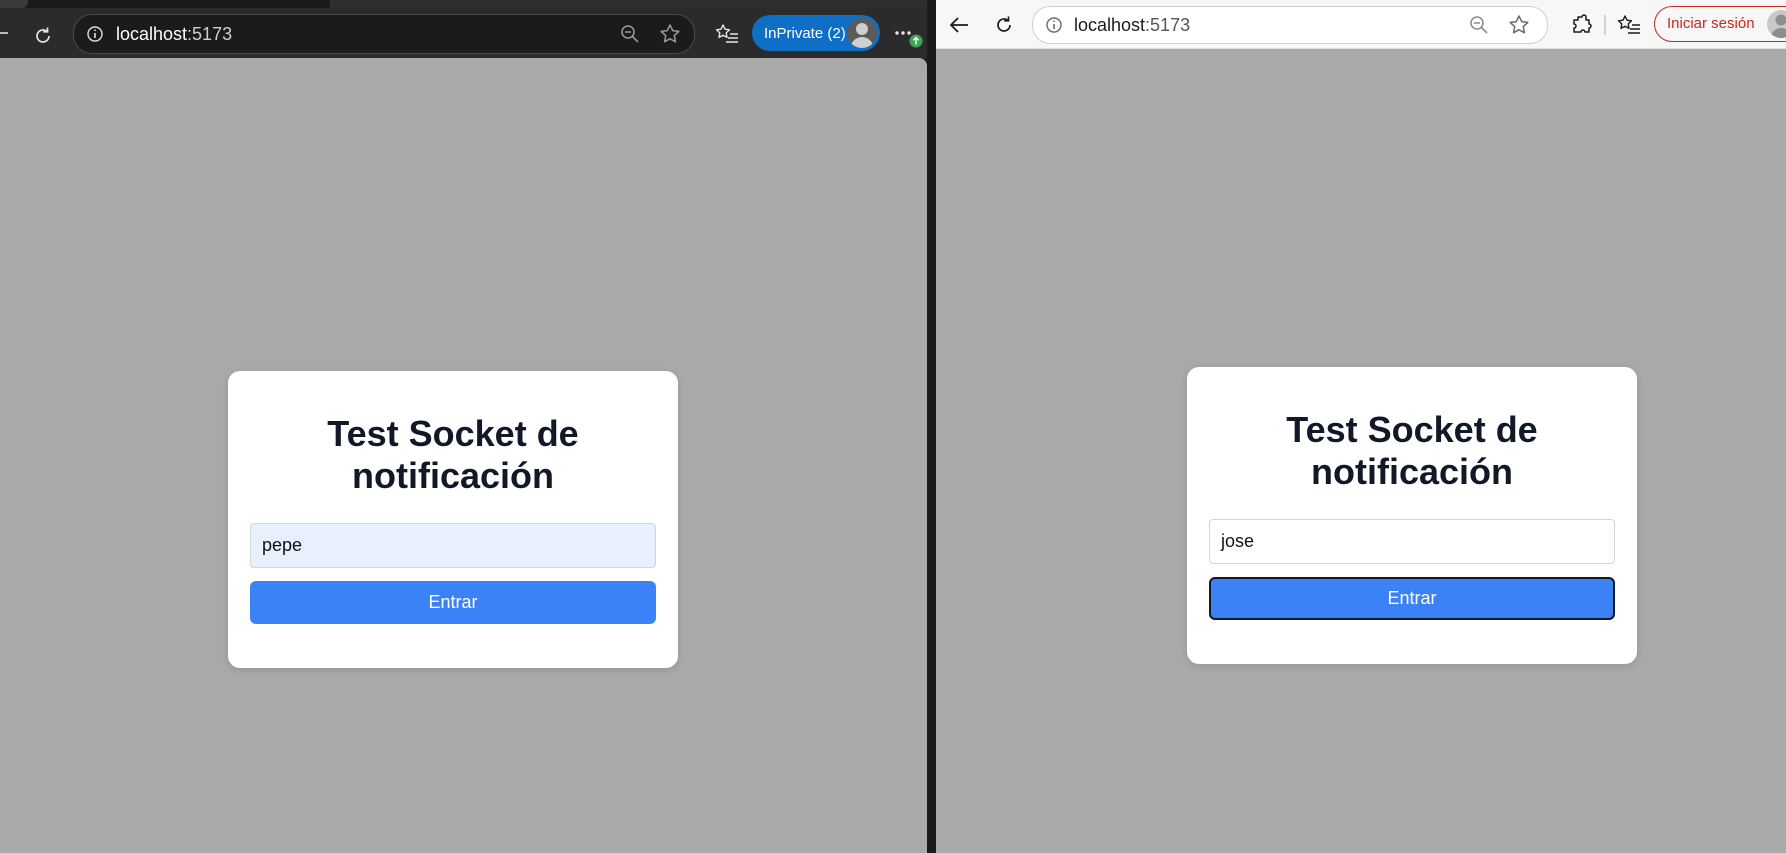 This screenshot has width=1786, height=853. I want to click on extensions-icon, so click(1581, 25).